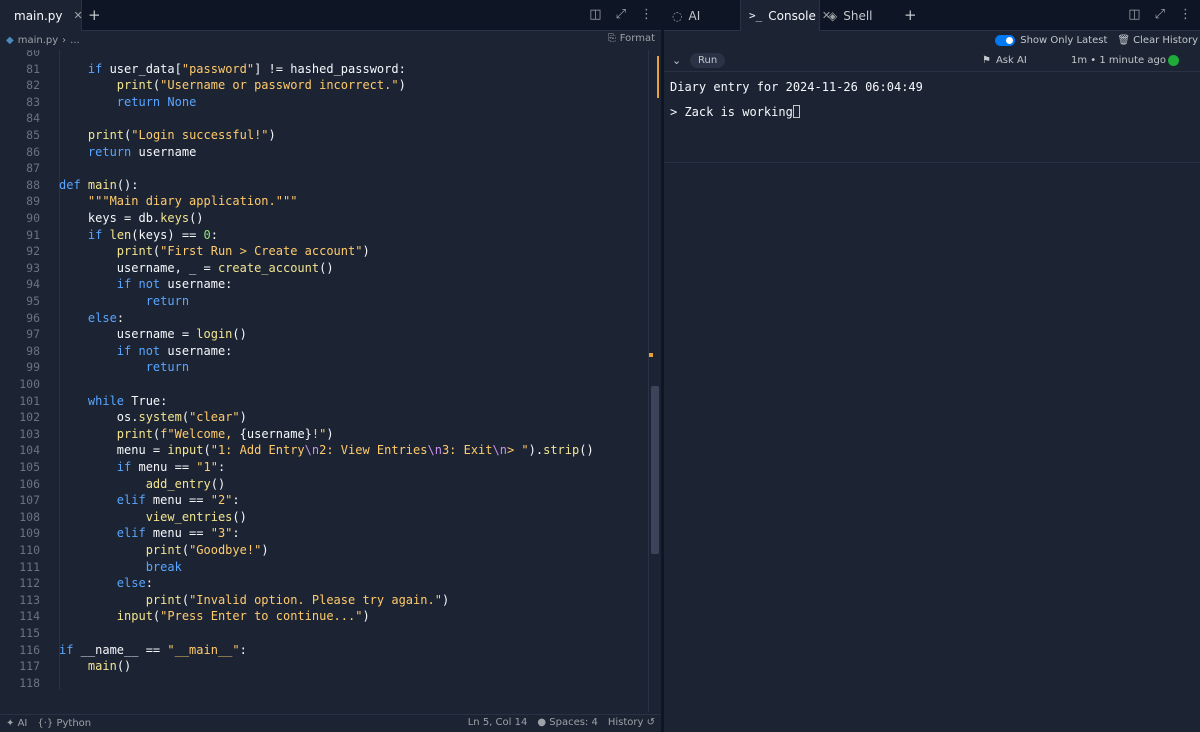  What do you see at coordinates (320, 301) in the screenshot?
I see `code-line: 95 return` at bounding box center [320, 301].